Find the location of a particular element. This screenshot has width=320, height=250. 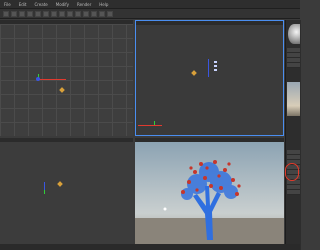

environment-thumbnail is located at coordinates (293, 99).